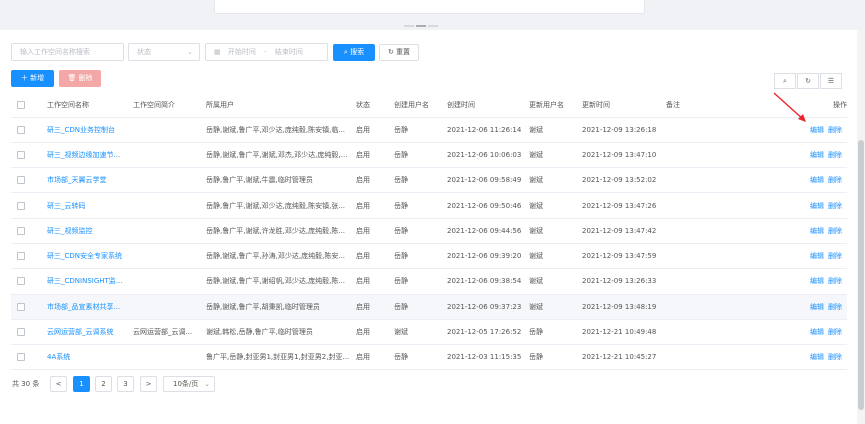  I want to click on workspace-name-link: 研三_CDN安全专家系统, so click(84, 256).